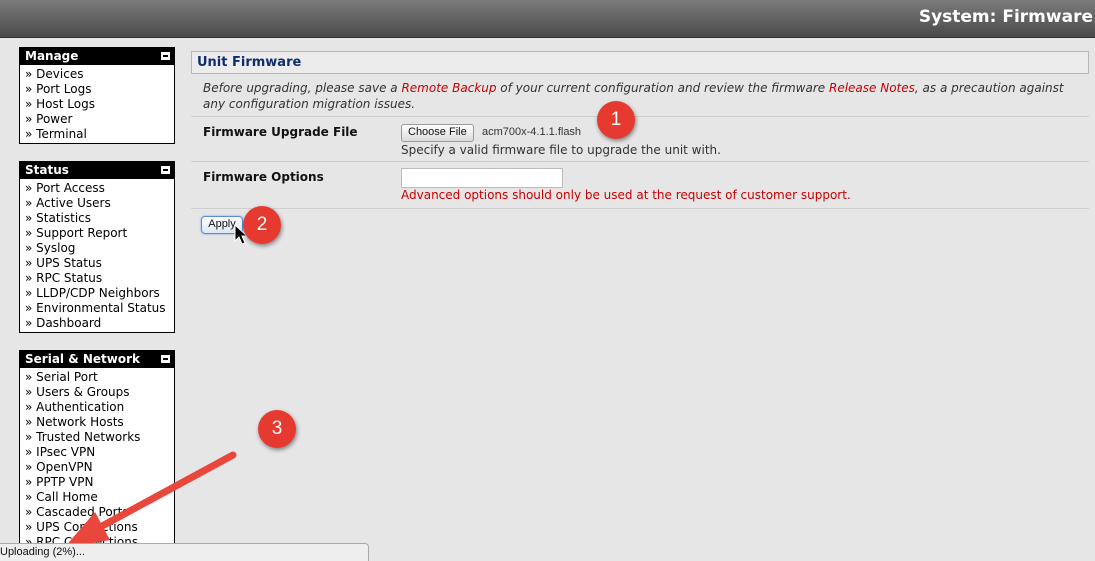  Describe the element at coordinates (277, 429) in the screenshot. I see `step-badge-3: 3` at that location.